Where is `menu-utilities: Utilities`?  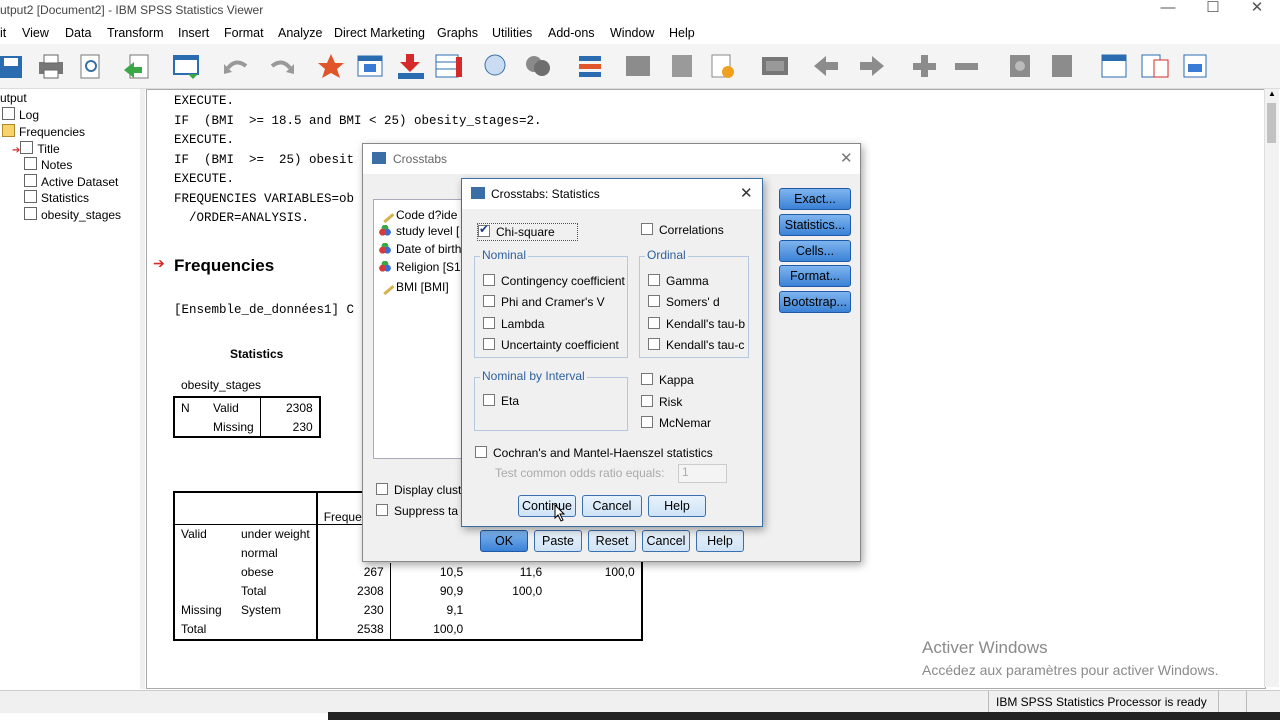
menu-utilities: Utilities is located at coordinates (512, 33).